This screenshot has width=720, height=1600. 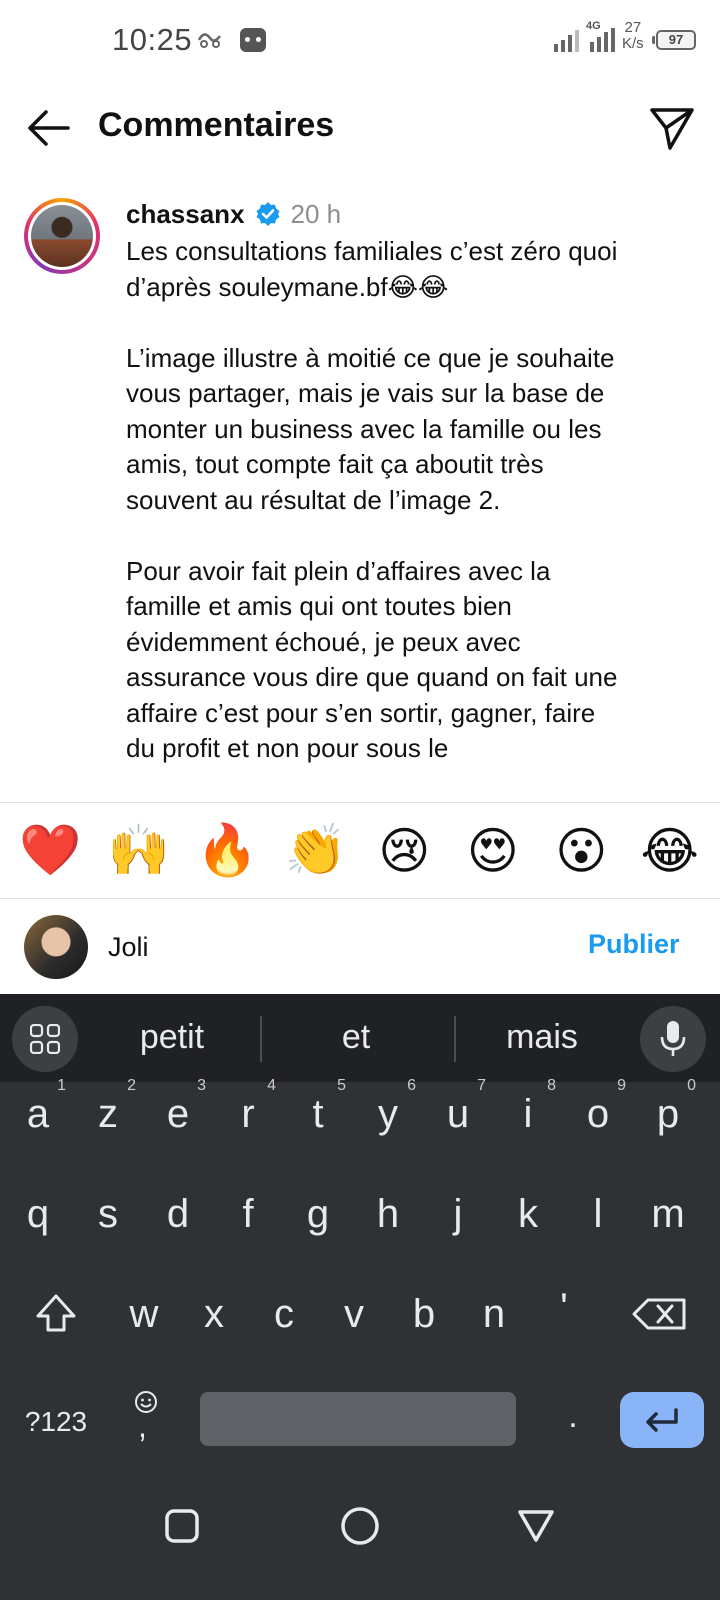 I want to click on avatar-photo, so click(x=62, y=236).